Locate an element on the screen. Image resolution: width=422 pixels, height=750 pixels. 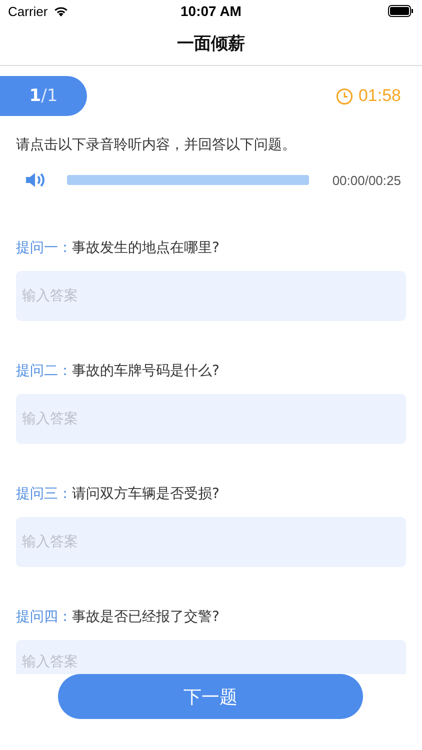
question-counter: 1/1 is located at coordinates (43, 96).